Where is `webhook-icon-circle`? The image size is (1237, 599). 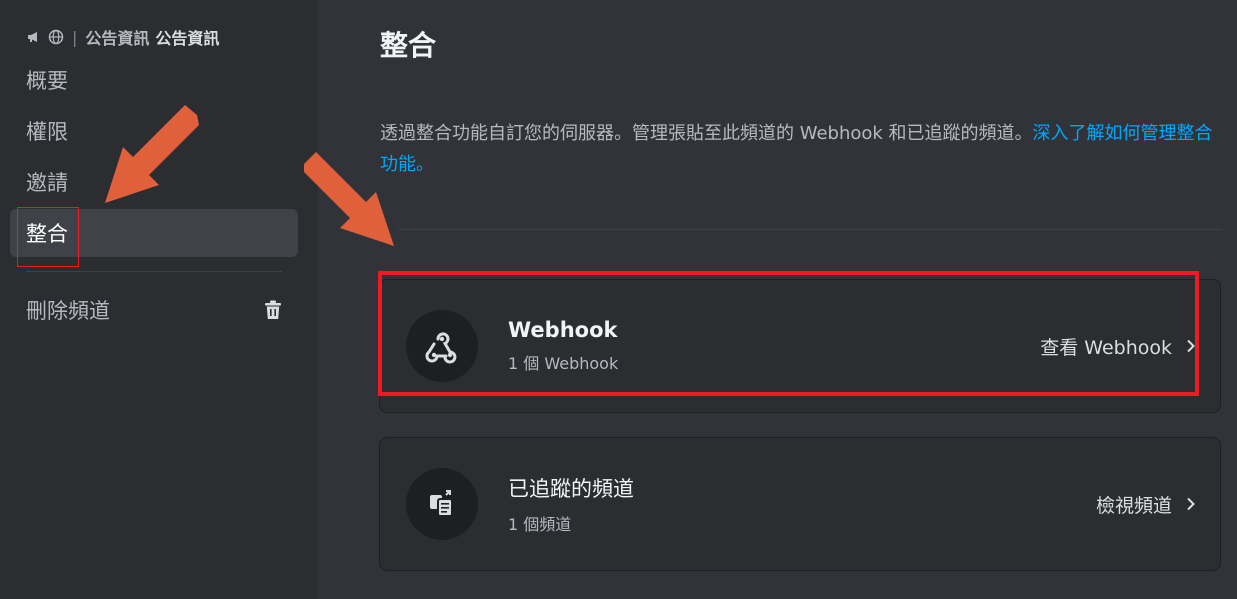 webhook-icon-circle is located at coordinates (442, 346).